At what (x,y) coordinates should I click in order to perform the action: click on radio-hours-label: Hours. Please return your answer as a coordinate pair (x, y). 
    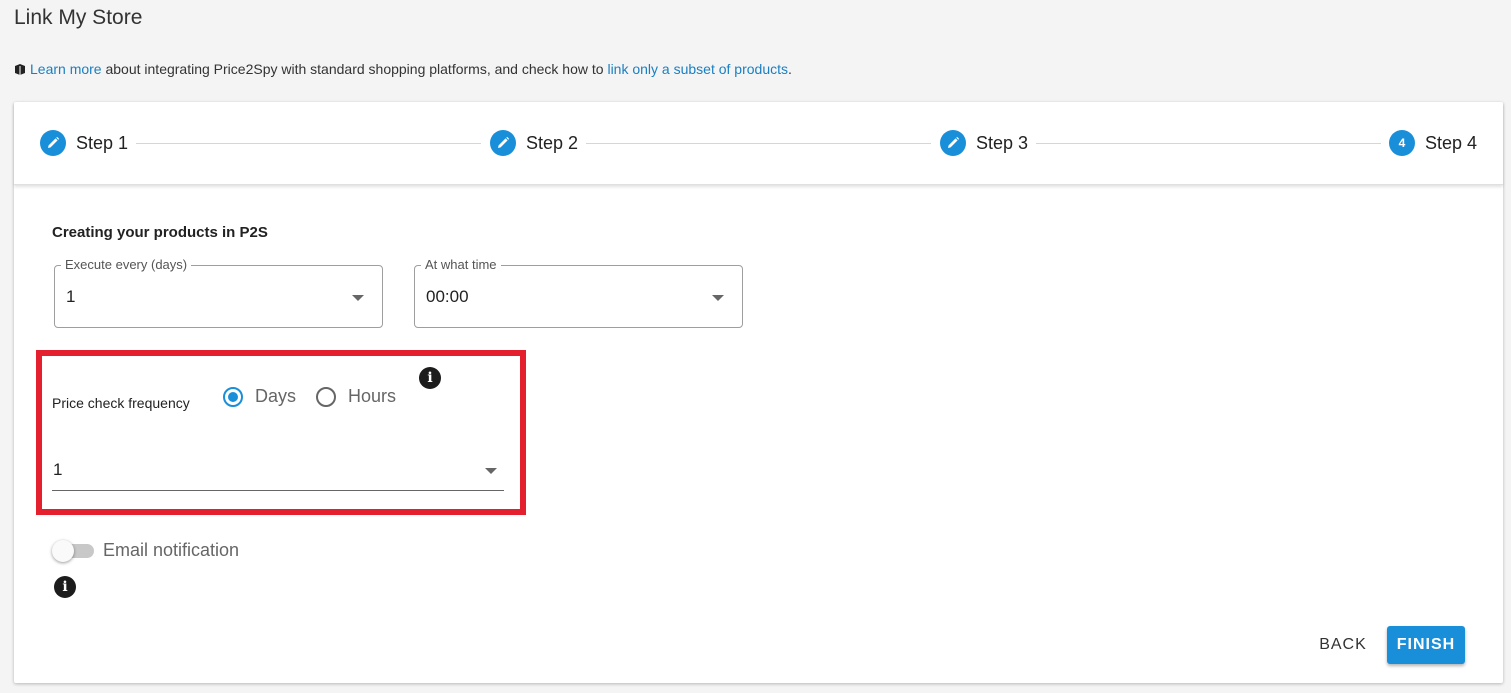
    Looking at the image, I should click on (372, 396).